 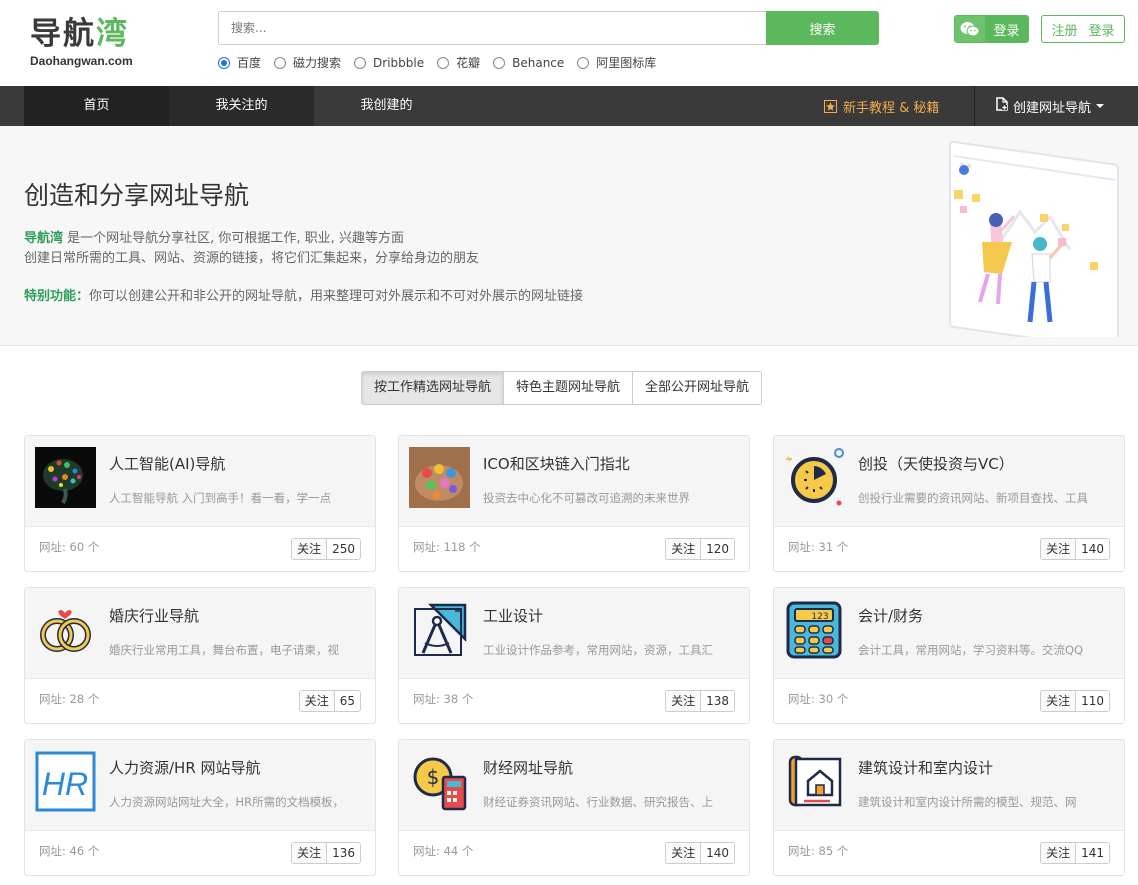 I want to click on svg-text: 123, so click(x=819, y=617).